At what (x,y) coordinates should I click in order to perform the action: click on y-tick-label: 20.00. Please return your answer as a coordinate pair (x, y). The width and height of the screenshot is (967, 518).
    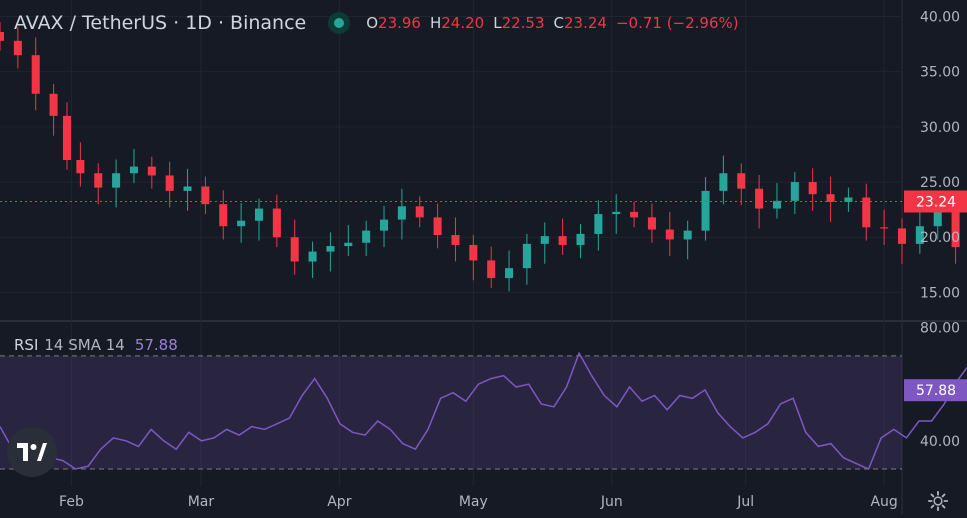
    Looking at the image, I should click on (940, 238).